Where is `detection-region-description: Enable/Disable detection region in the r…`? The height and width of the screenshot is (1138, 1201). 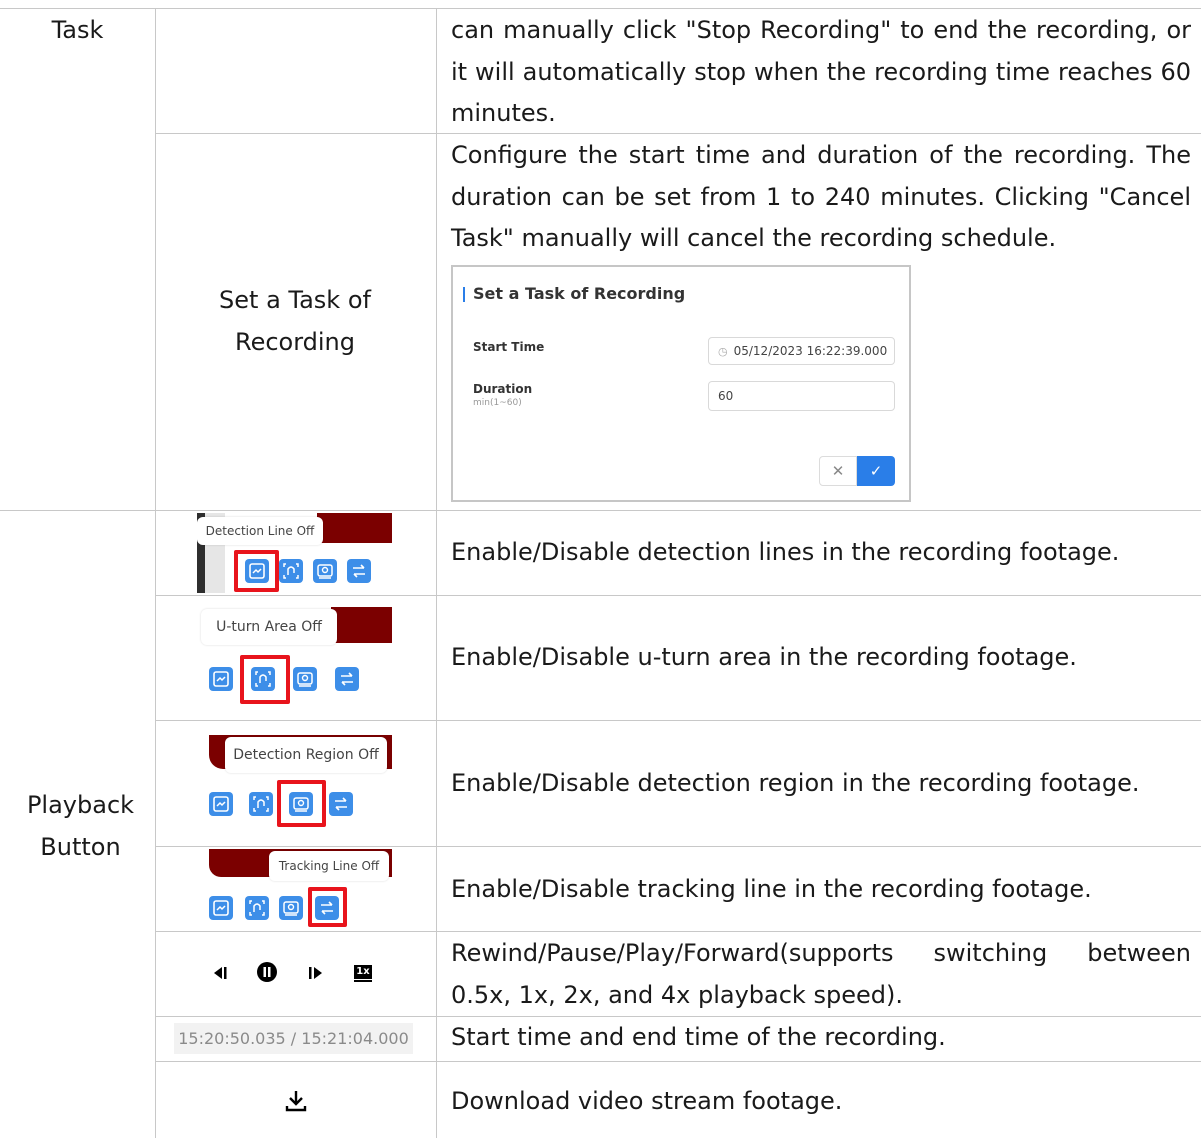
detection-region-description: Enable/Disable detection region in the r… is located at coordinates (795, 783).